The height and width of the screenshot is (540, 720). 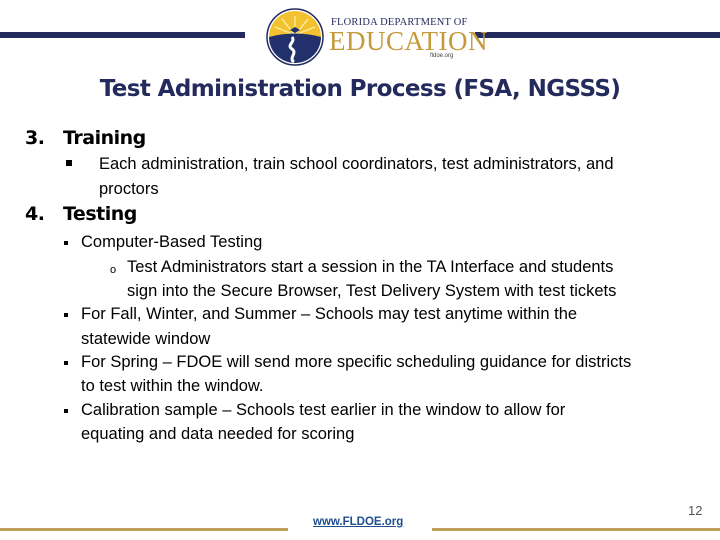 I want to click on header-bar-right, so click(x=597, y=35).